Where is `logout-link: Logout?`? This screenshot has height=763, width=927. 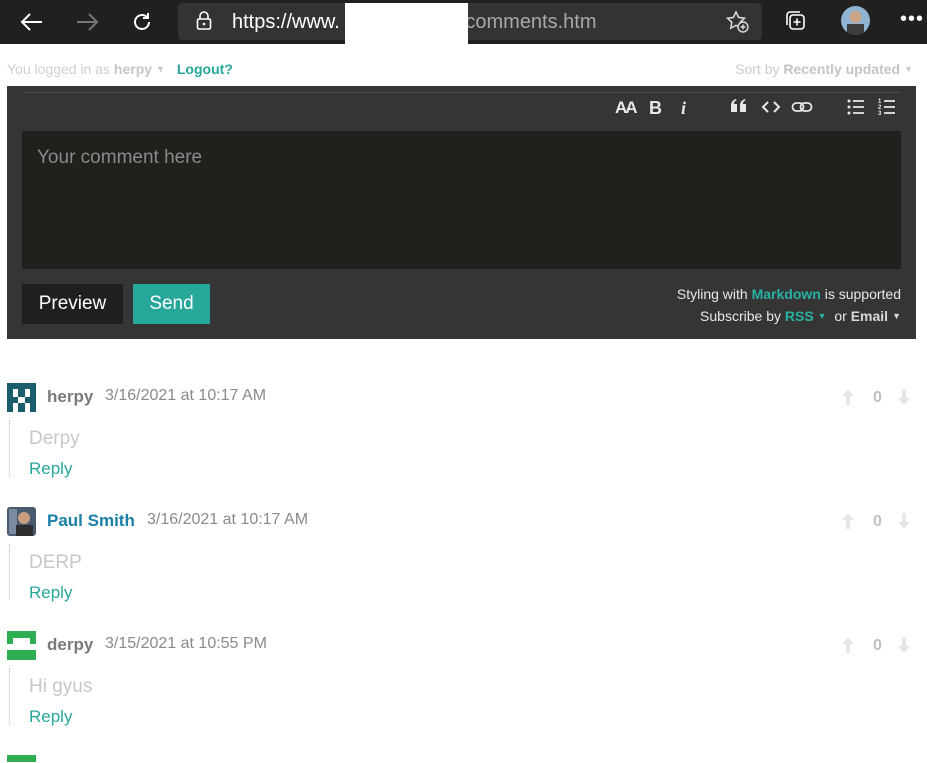 logout-link: Logout? is located at coordinates (205, 69).